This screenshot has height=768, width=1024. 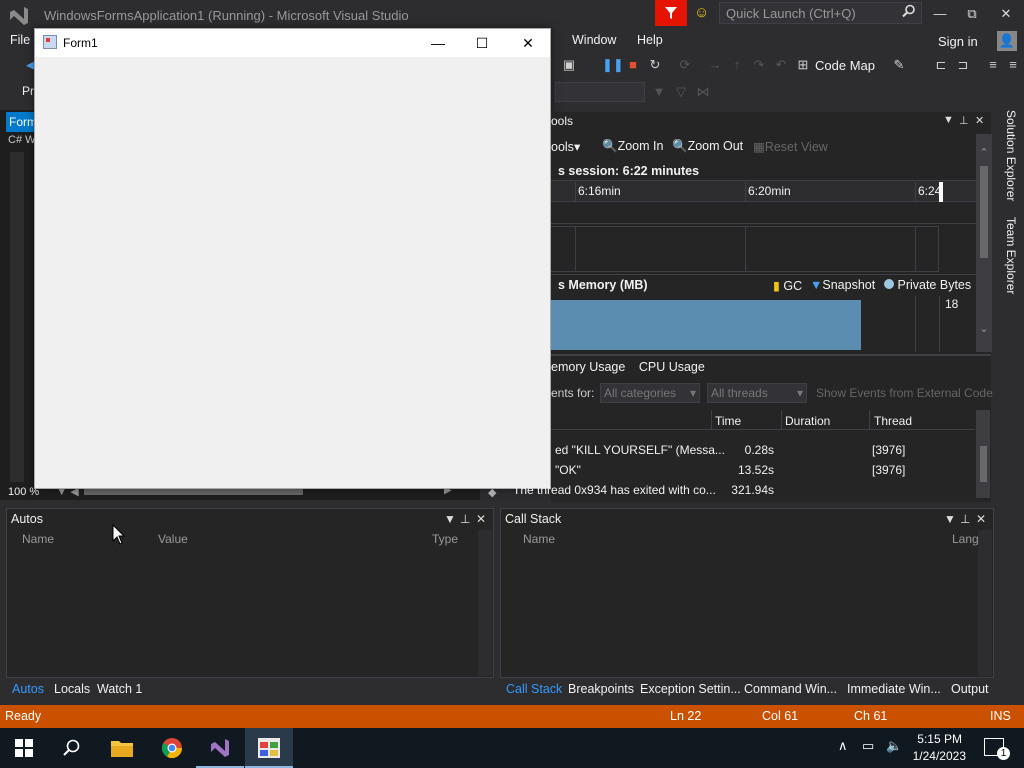 I want to click on zoom-in-button: 🔍Zoom In, so click(x=632, y=146).